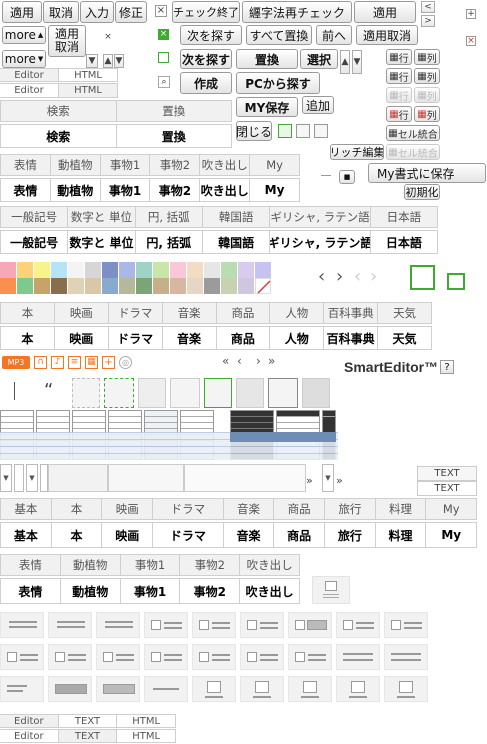 Image resolution: width=487 pixels, height=744 pixels. I want to click on tab-drama: ドラマ, so click(188, 509).